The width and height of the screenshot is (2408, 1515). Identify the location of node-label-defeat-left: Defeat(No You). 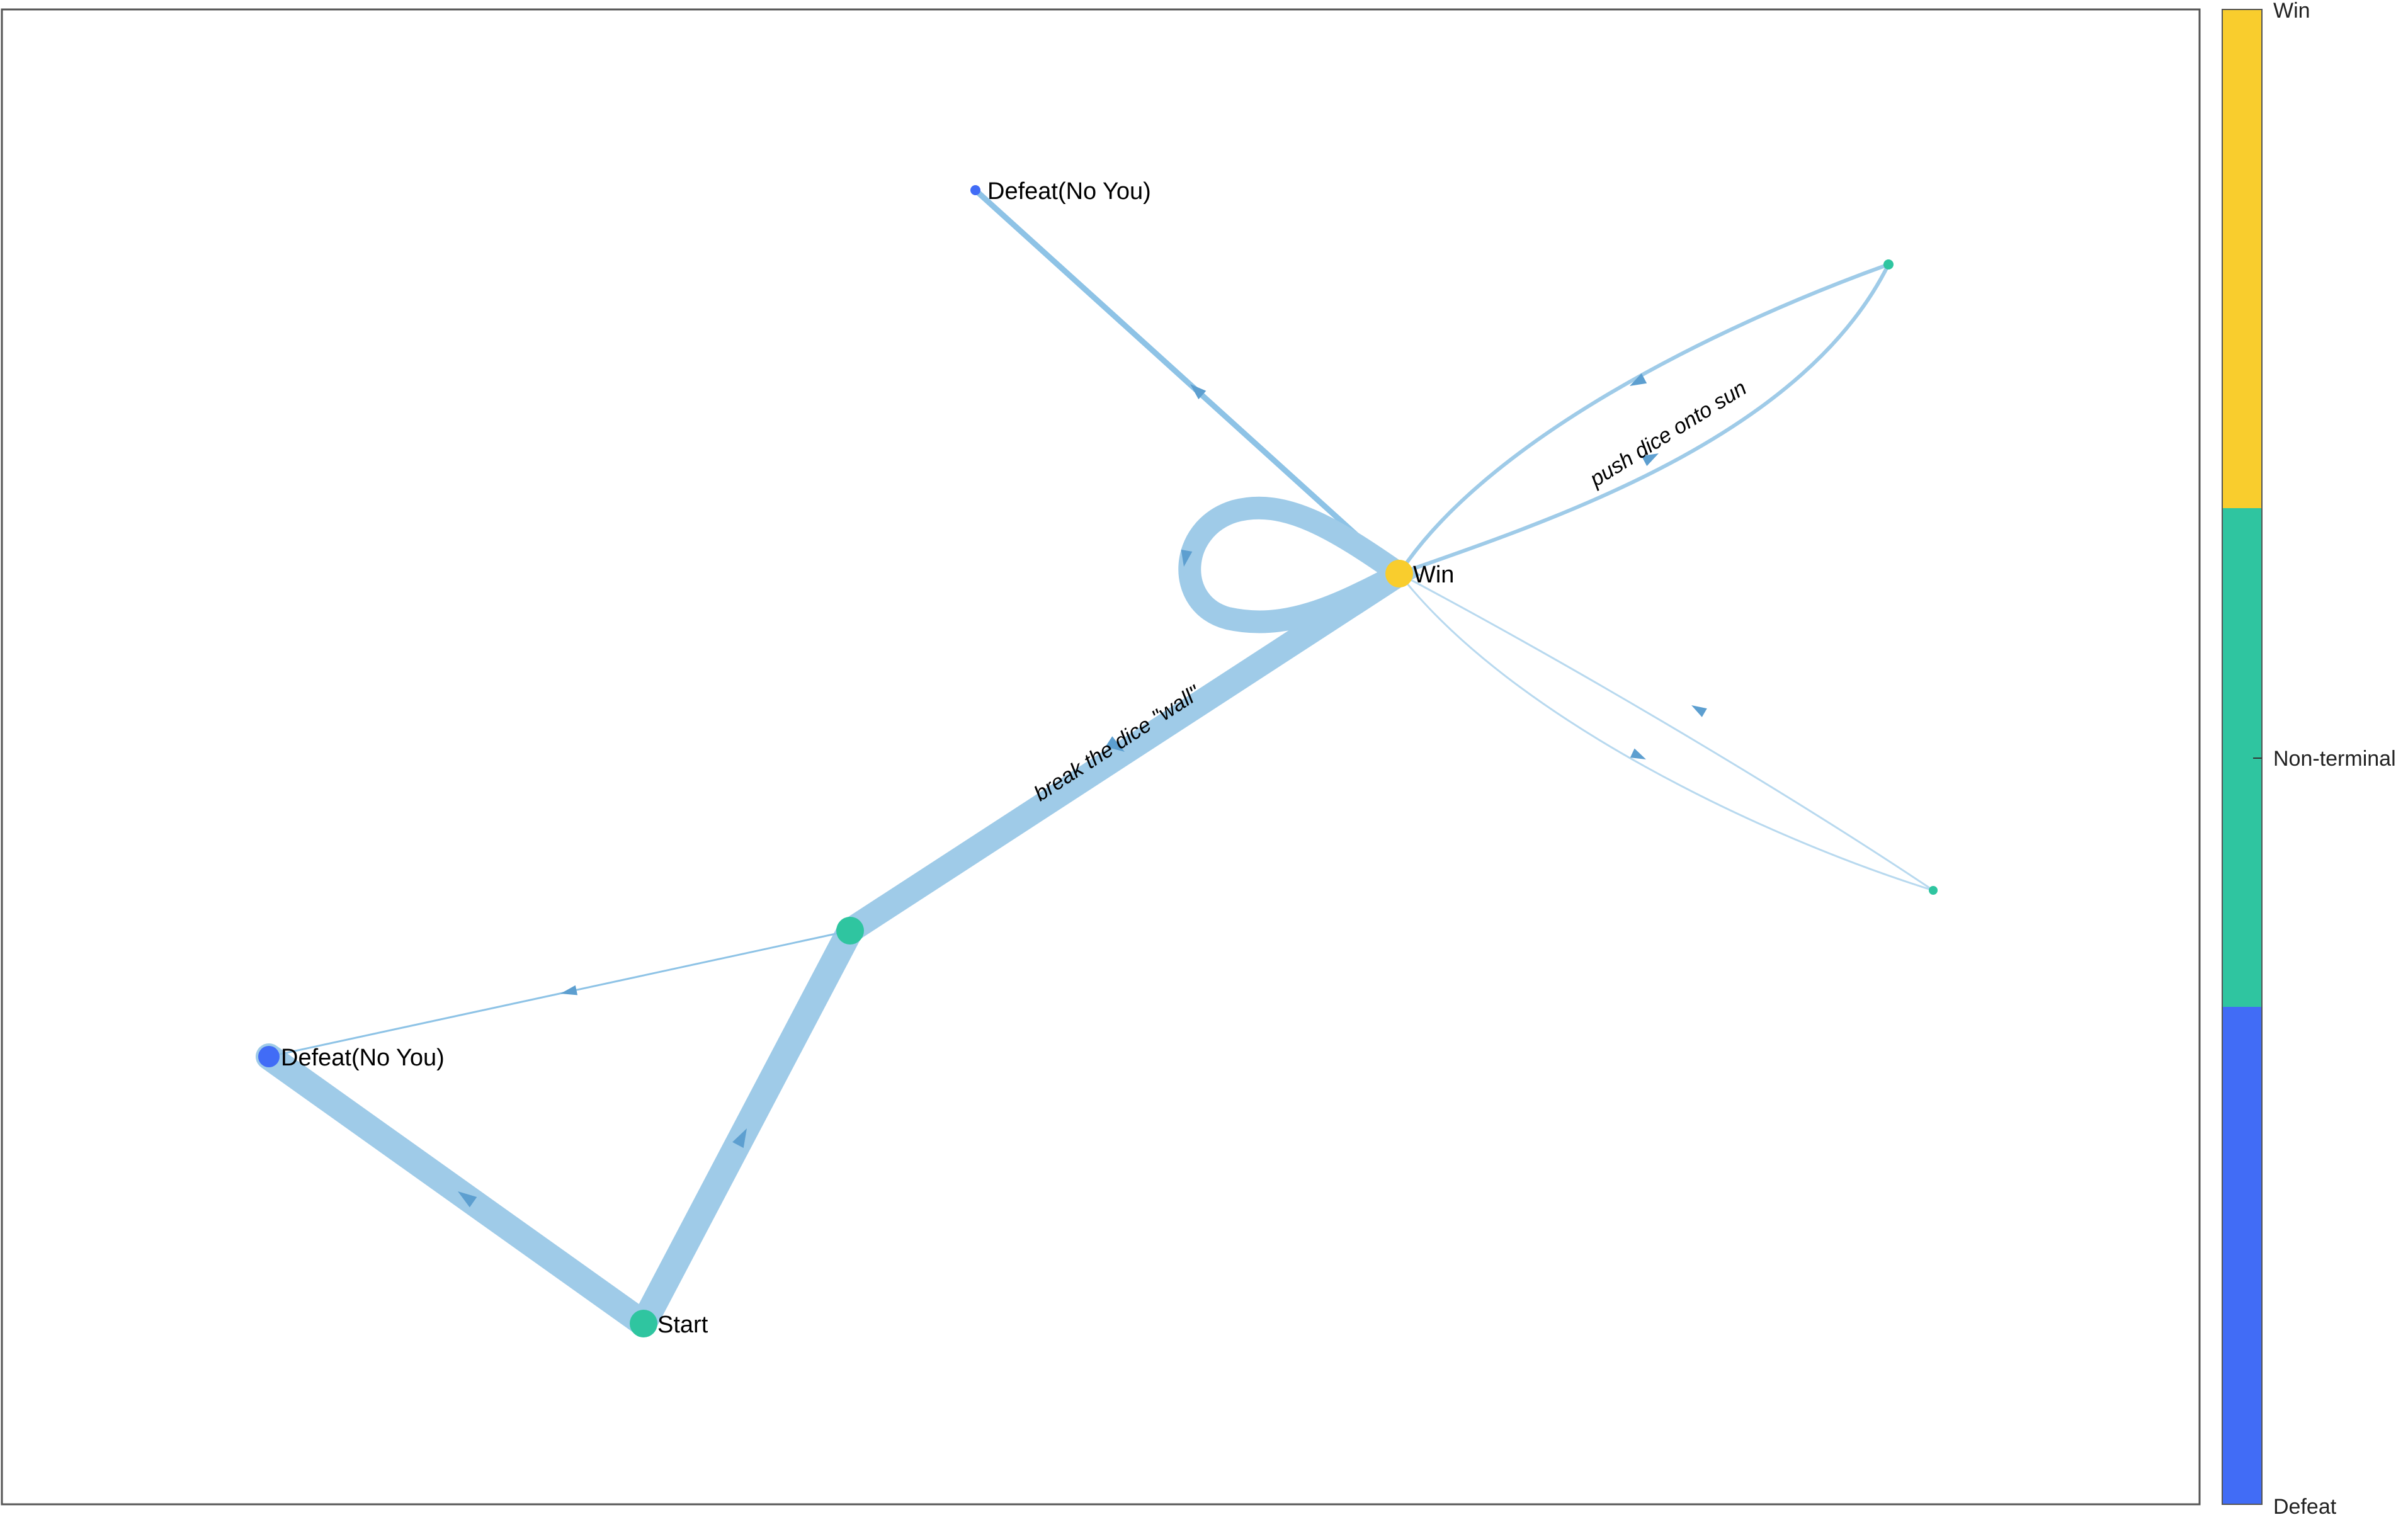
(363, 1058).